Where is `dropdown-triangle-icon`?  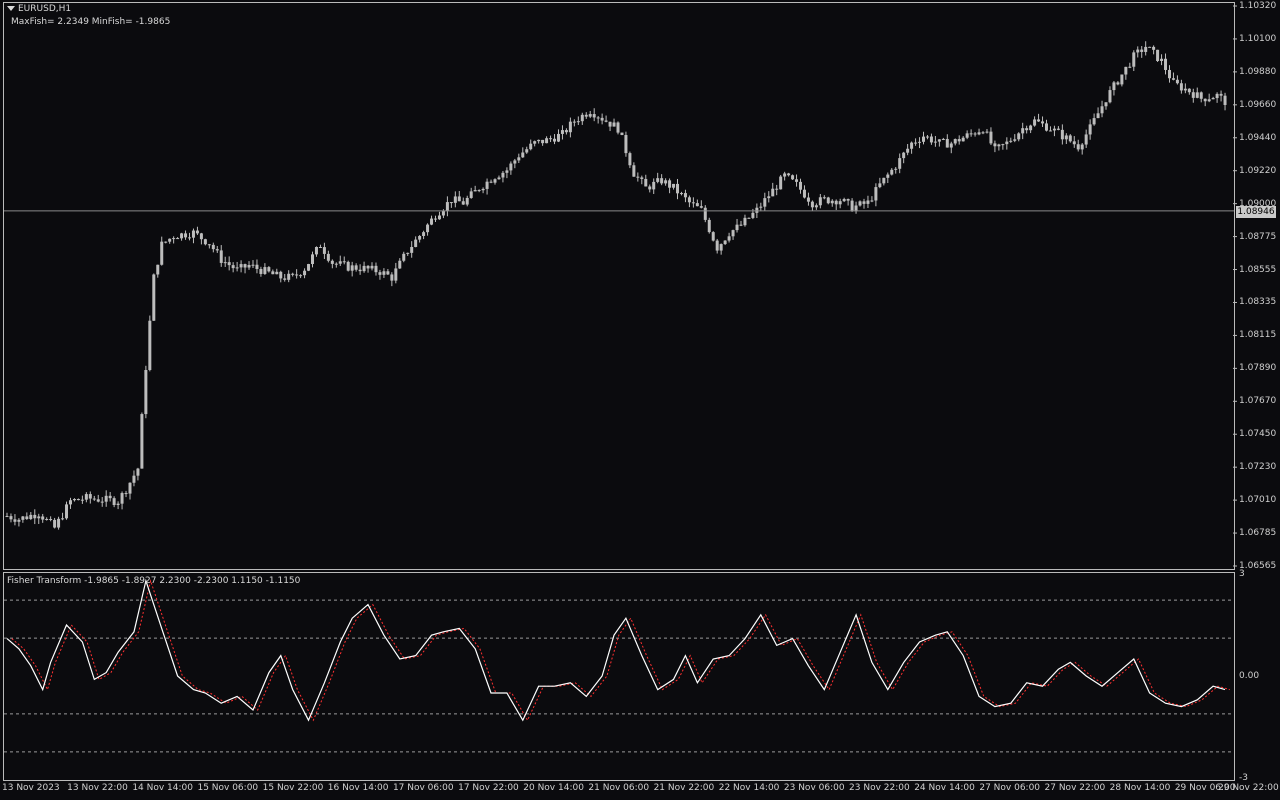
dropdown-triangle-icon is located at coordinates (11, 8).